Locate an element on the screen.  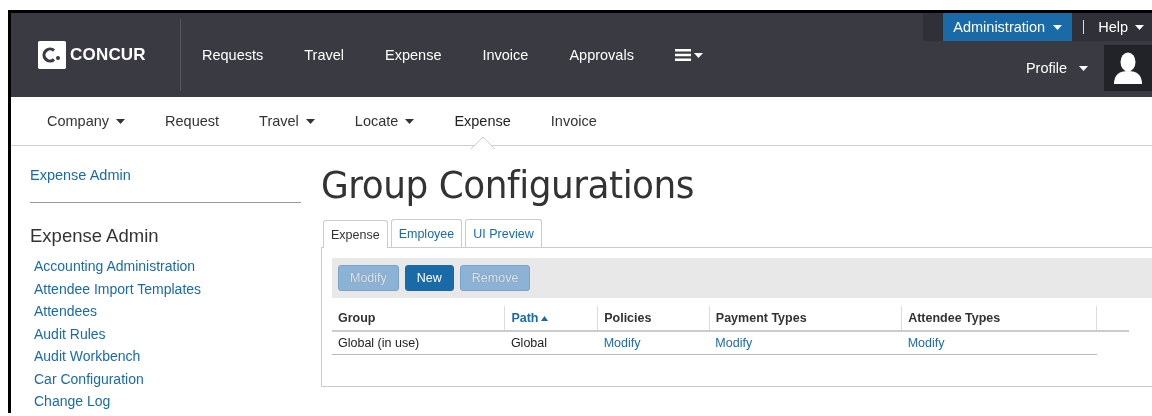
page-title: Group Configurations is located at coordinates (508, 185).